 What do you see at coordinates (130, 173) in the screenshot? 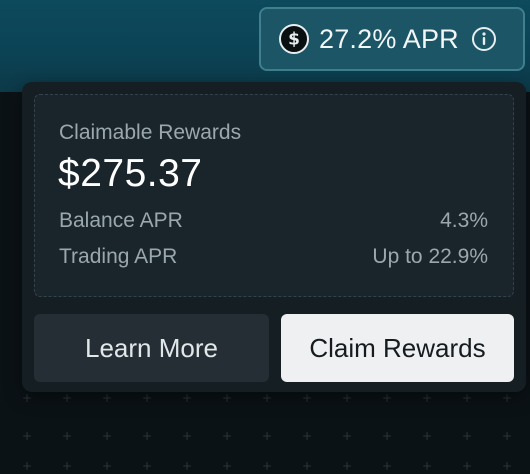
I see `claimable-rewards-amount: $275.37` at bounding box center [130, 173].